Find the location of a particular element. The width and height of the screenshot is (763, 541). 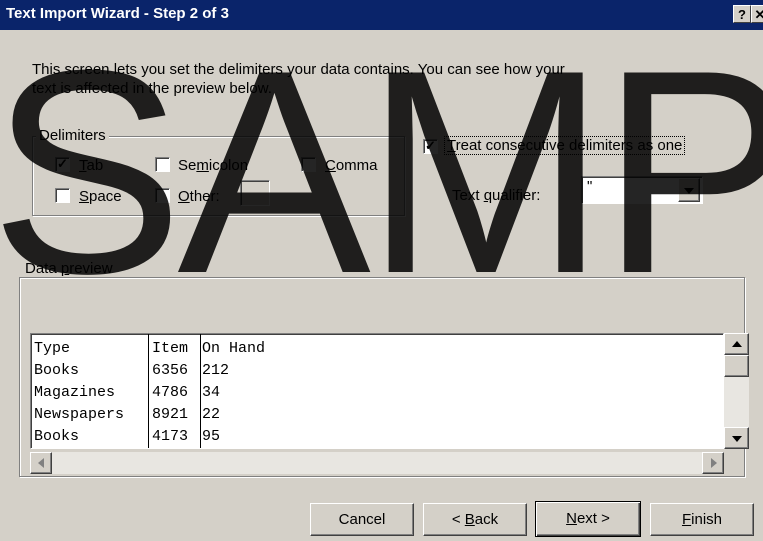

cancel-button: Cancel is located at coordinates (362, 519).